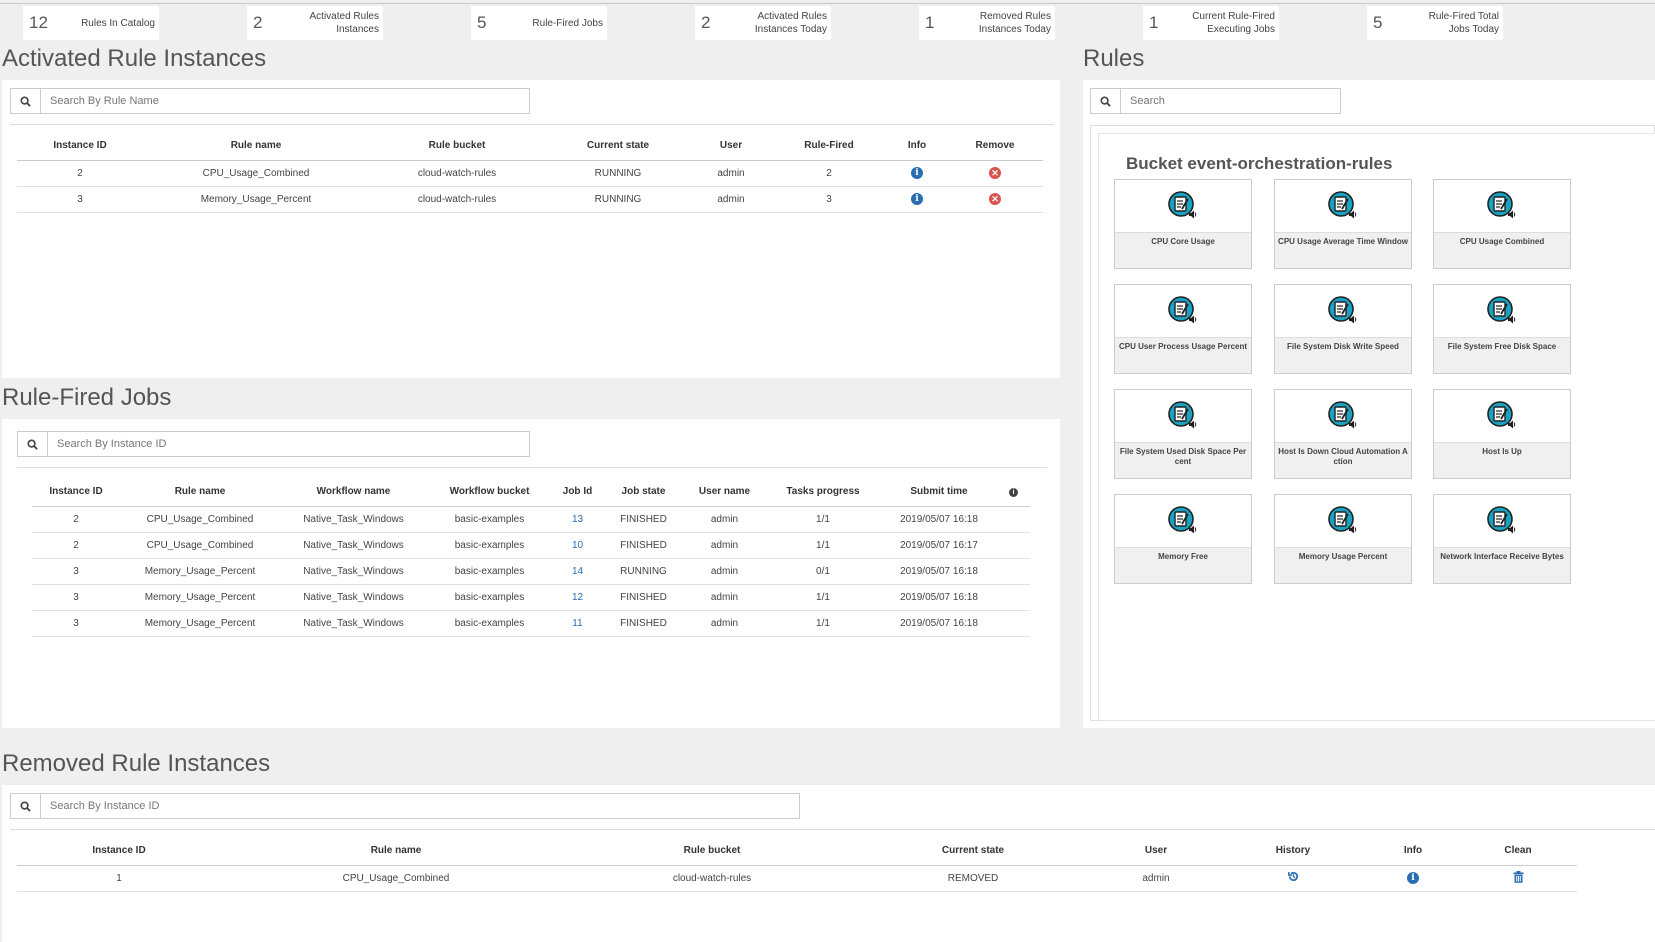  What do you see at coordinates (643, 597) in the screenshot?
I see `cell-job-state: FINISHED` at bounding box center [643, 597].